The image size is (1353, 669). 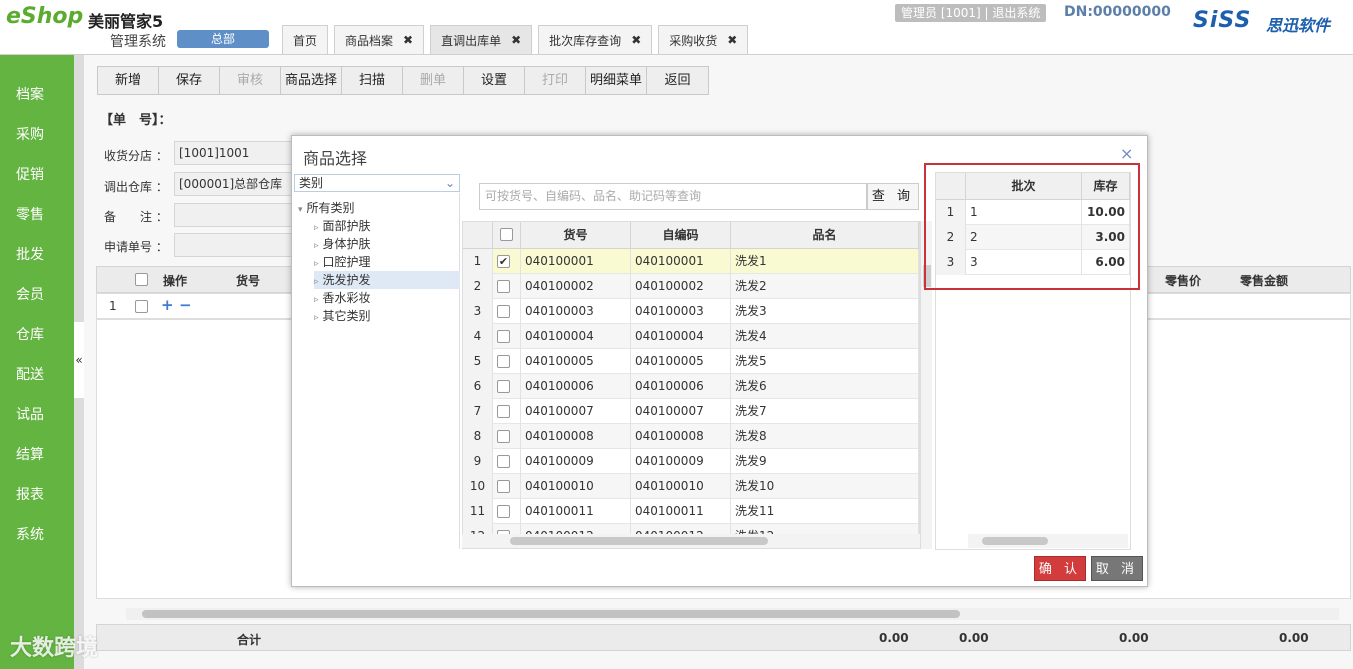 I want to click on category-select: 类别 ⌄, so click(x=377, y=183).